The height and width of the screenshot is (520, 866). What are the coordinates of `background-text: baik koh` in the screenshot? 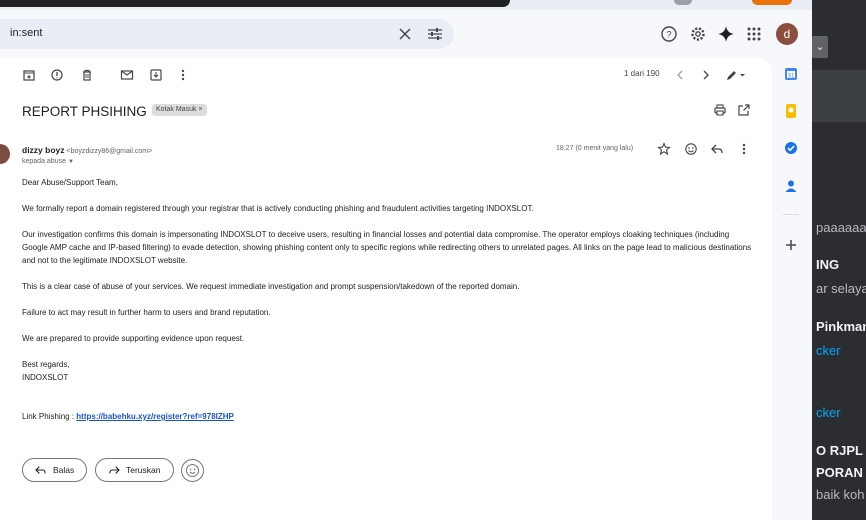 It's located at (840, 494).